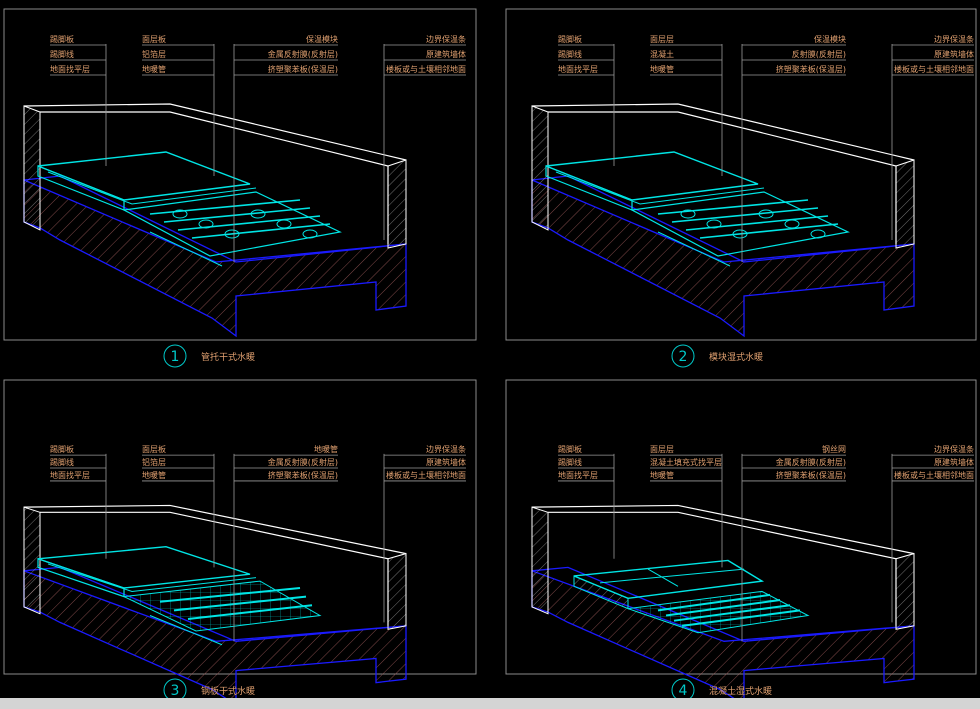  What do you see at coordinates (228, 691) in the screenshot?
I see `detail-title: 钢板干式水暖` at bounding box center [228, 691].